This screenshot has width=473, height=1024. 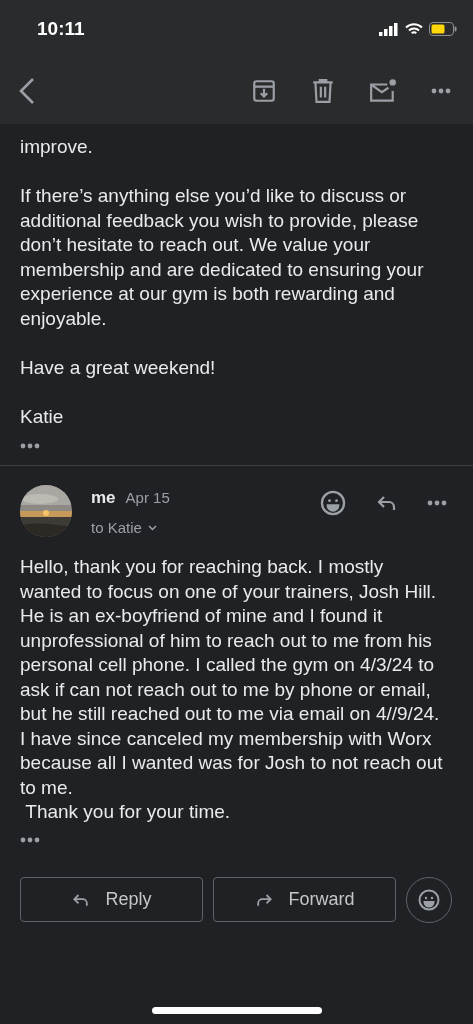 What do you see at coordinates (147, 498) in the screenshot?
I see `message-date: Apr 15` at bounding box center [147, 498].